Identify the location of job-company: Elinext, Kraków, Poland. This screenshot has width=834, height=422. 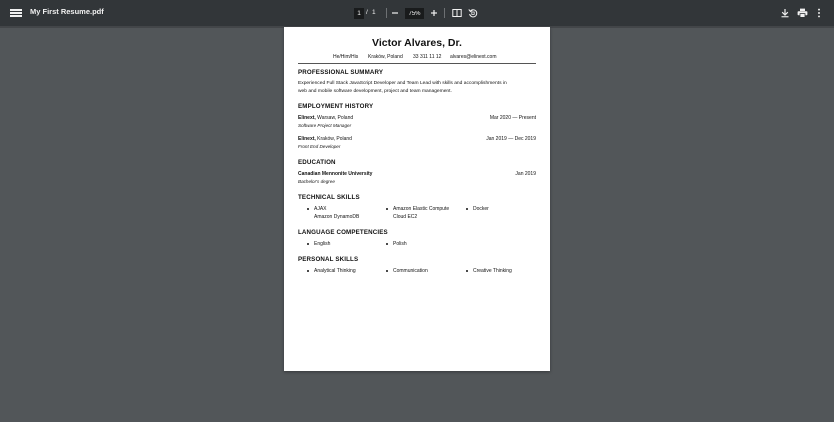
(325, 139).